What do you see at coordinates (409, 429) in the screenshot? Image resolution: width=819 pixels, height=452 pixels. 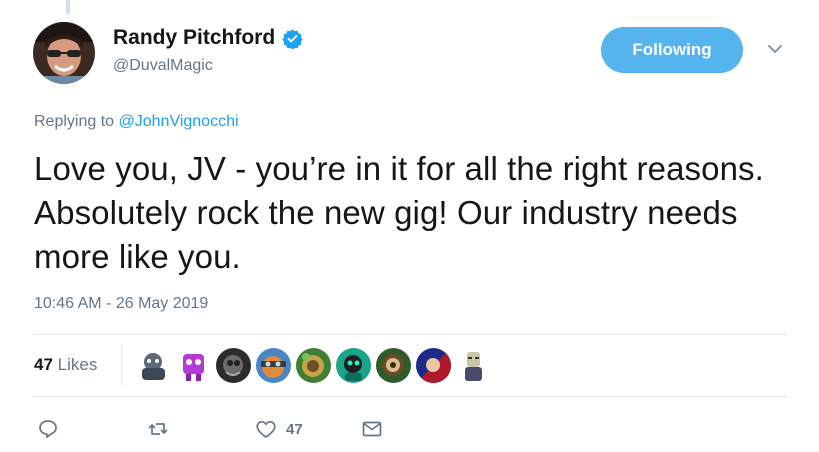 I see `tweet-action-bar: 47` at bounding box center [409, 429].